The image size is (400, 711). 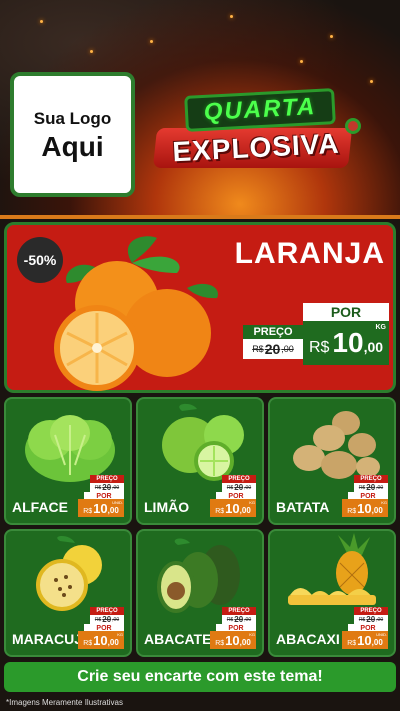 What do you see at coordinates (308, 639) in the screenshot?
I see `product-name: ABACAXI` at bounding box center [308, 639].